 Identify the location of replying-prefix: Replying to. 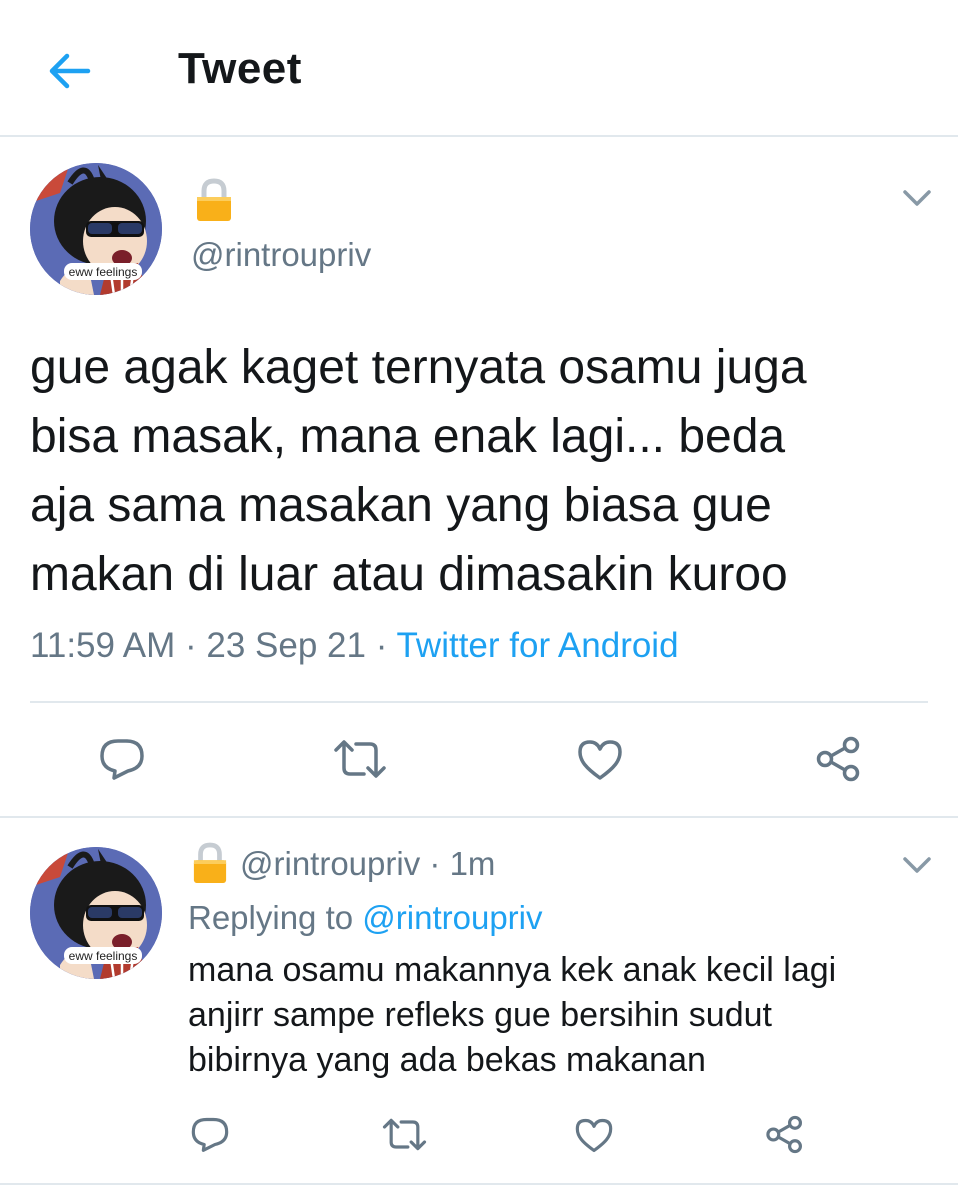
(271, 917).